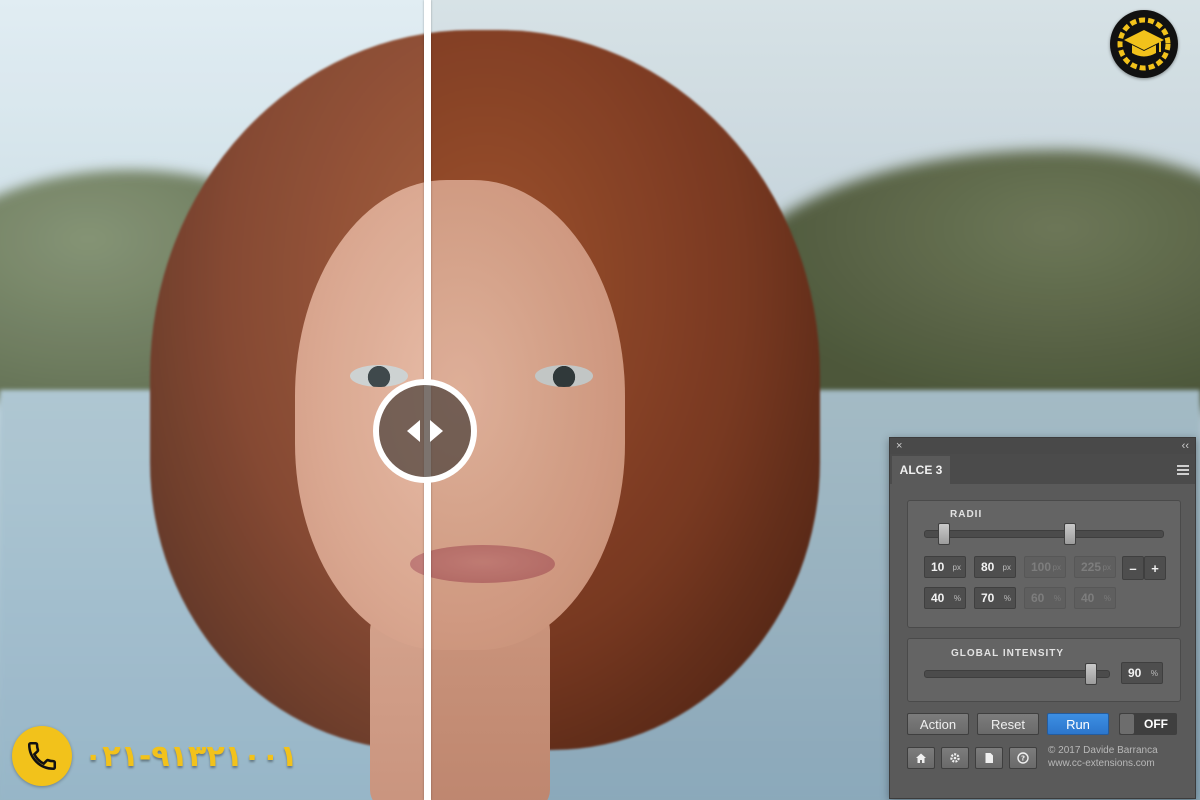 The width and height of the screenshot is (1200, 800). What do you see at coordinates (1103, 763) in the screenshot?
I see `credits-website: www.cc-extensions.com` at bounding box center [1103, 763].